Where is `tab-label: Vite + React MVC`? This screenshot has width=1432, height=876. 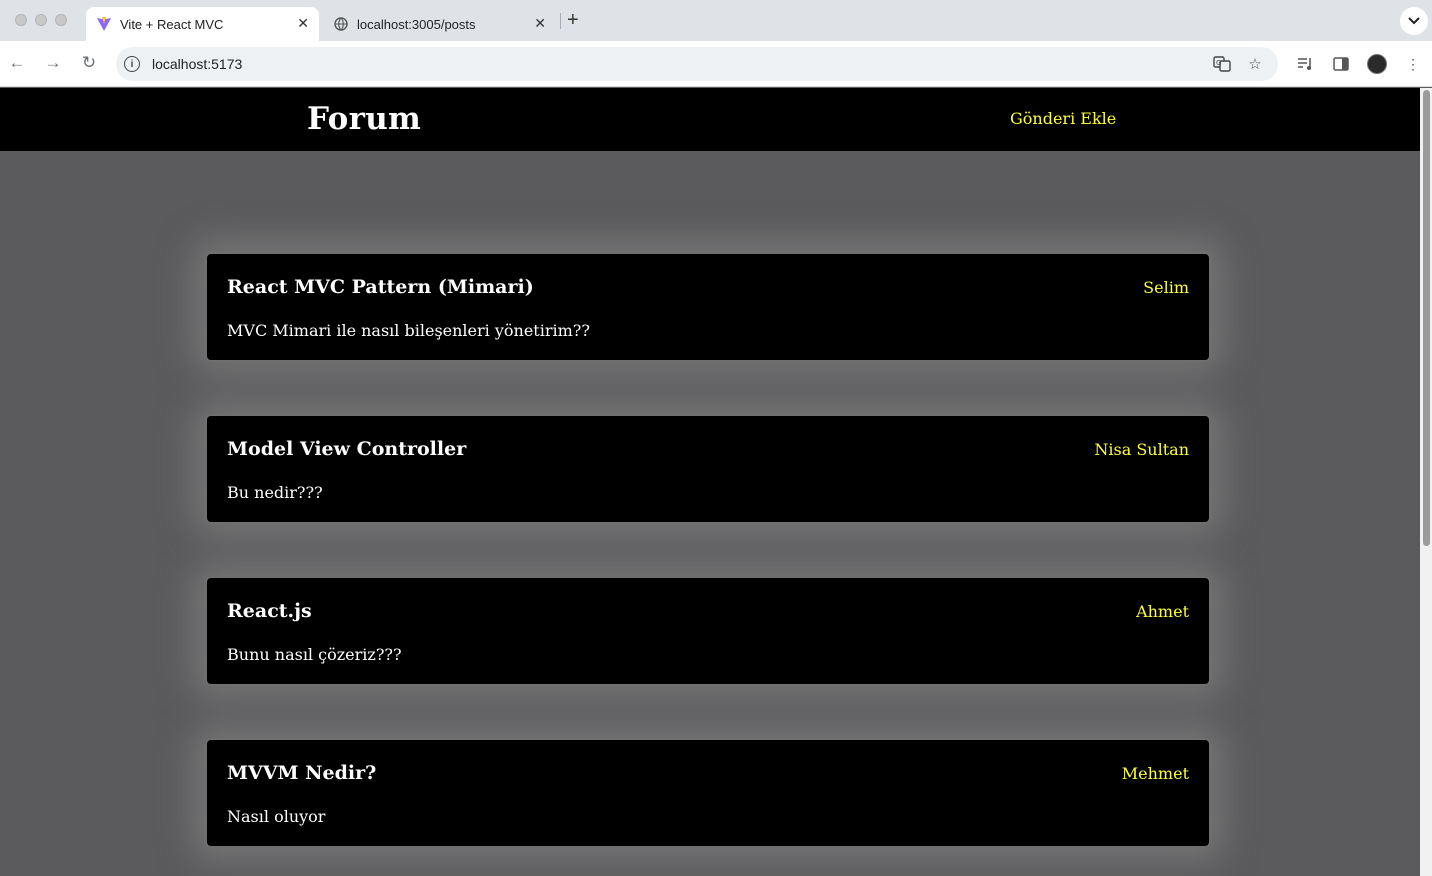
tab-label: Vite + React MVC is located at coordinates (172, 24).